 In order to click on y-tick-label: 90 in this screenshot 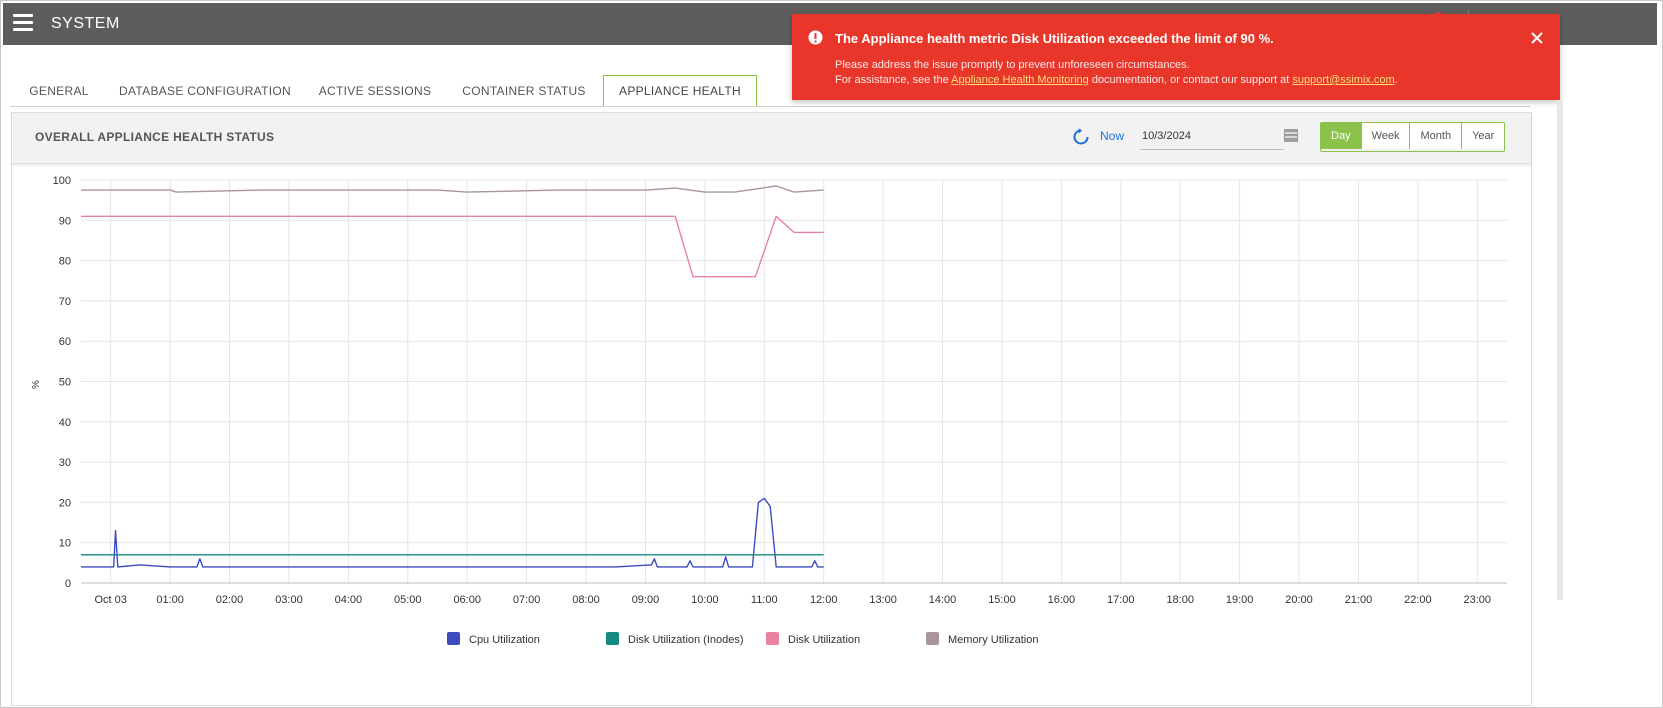, I will do `click(65, 221)`.